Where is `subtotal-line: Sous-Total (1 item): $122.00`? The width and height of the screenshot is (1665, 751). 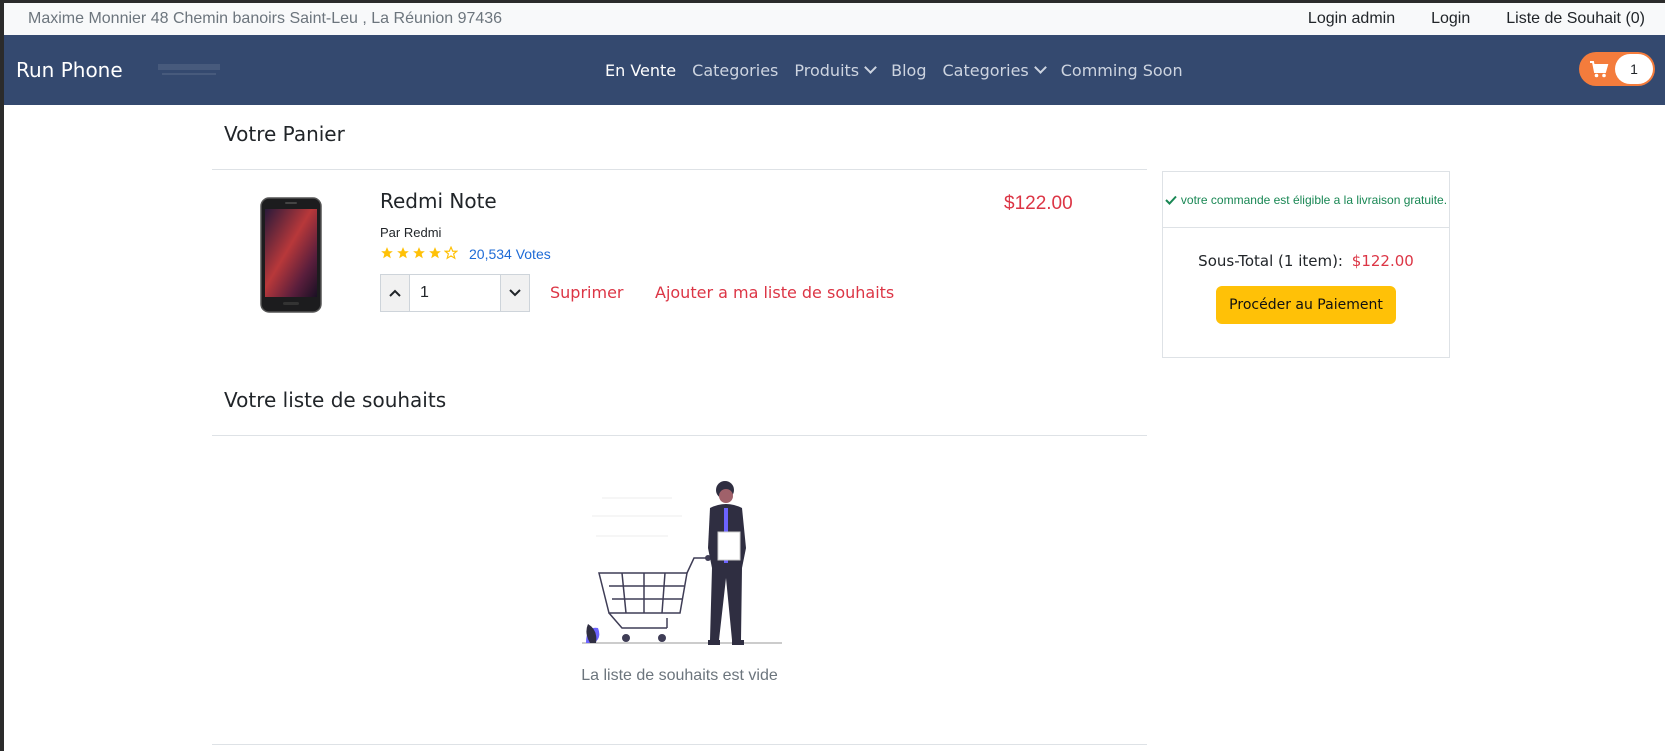
subtotal-line: Sous-Total (1 item): $122.00 is located at coordinates (1306, 261).